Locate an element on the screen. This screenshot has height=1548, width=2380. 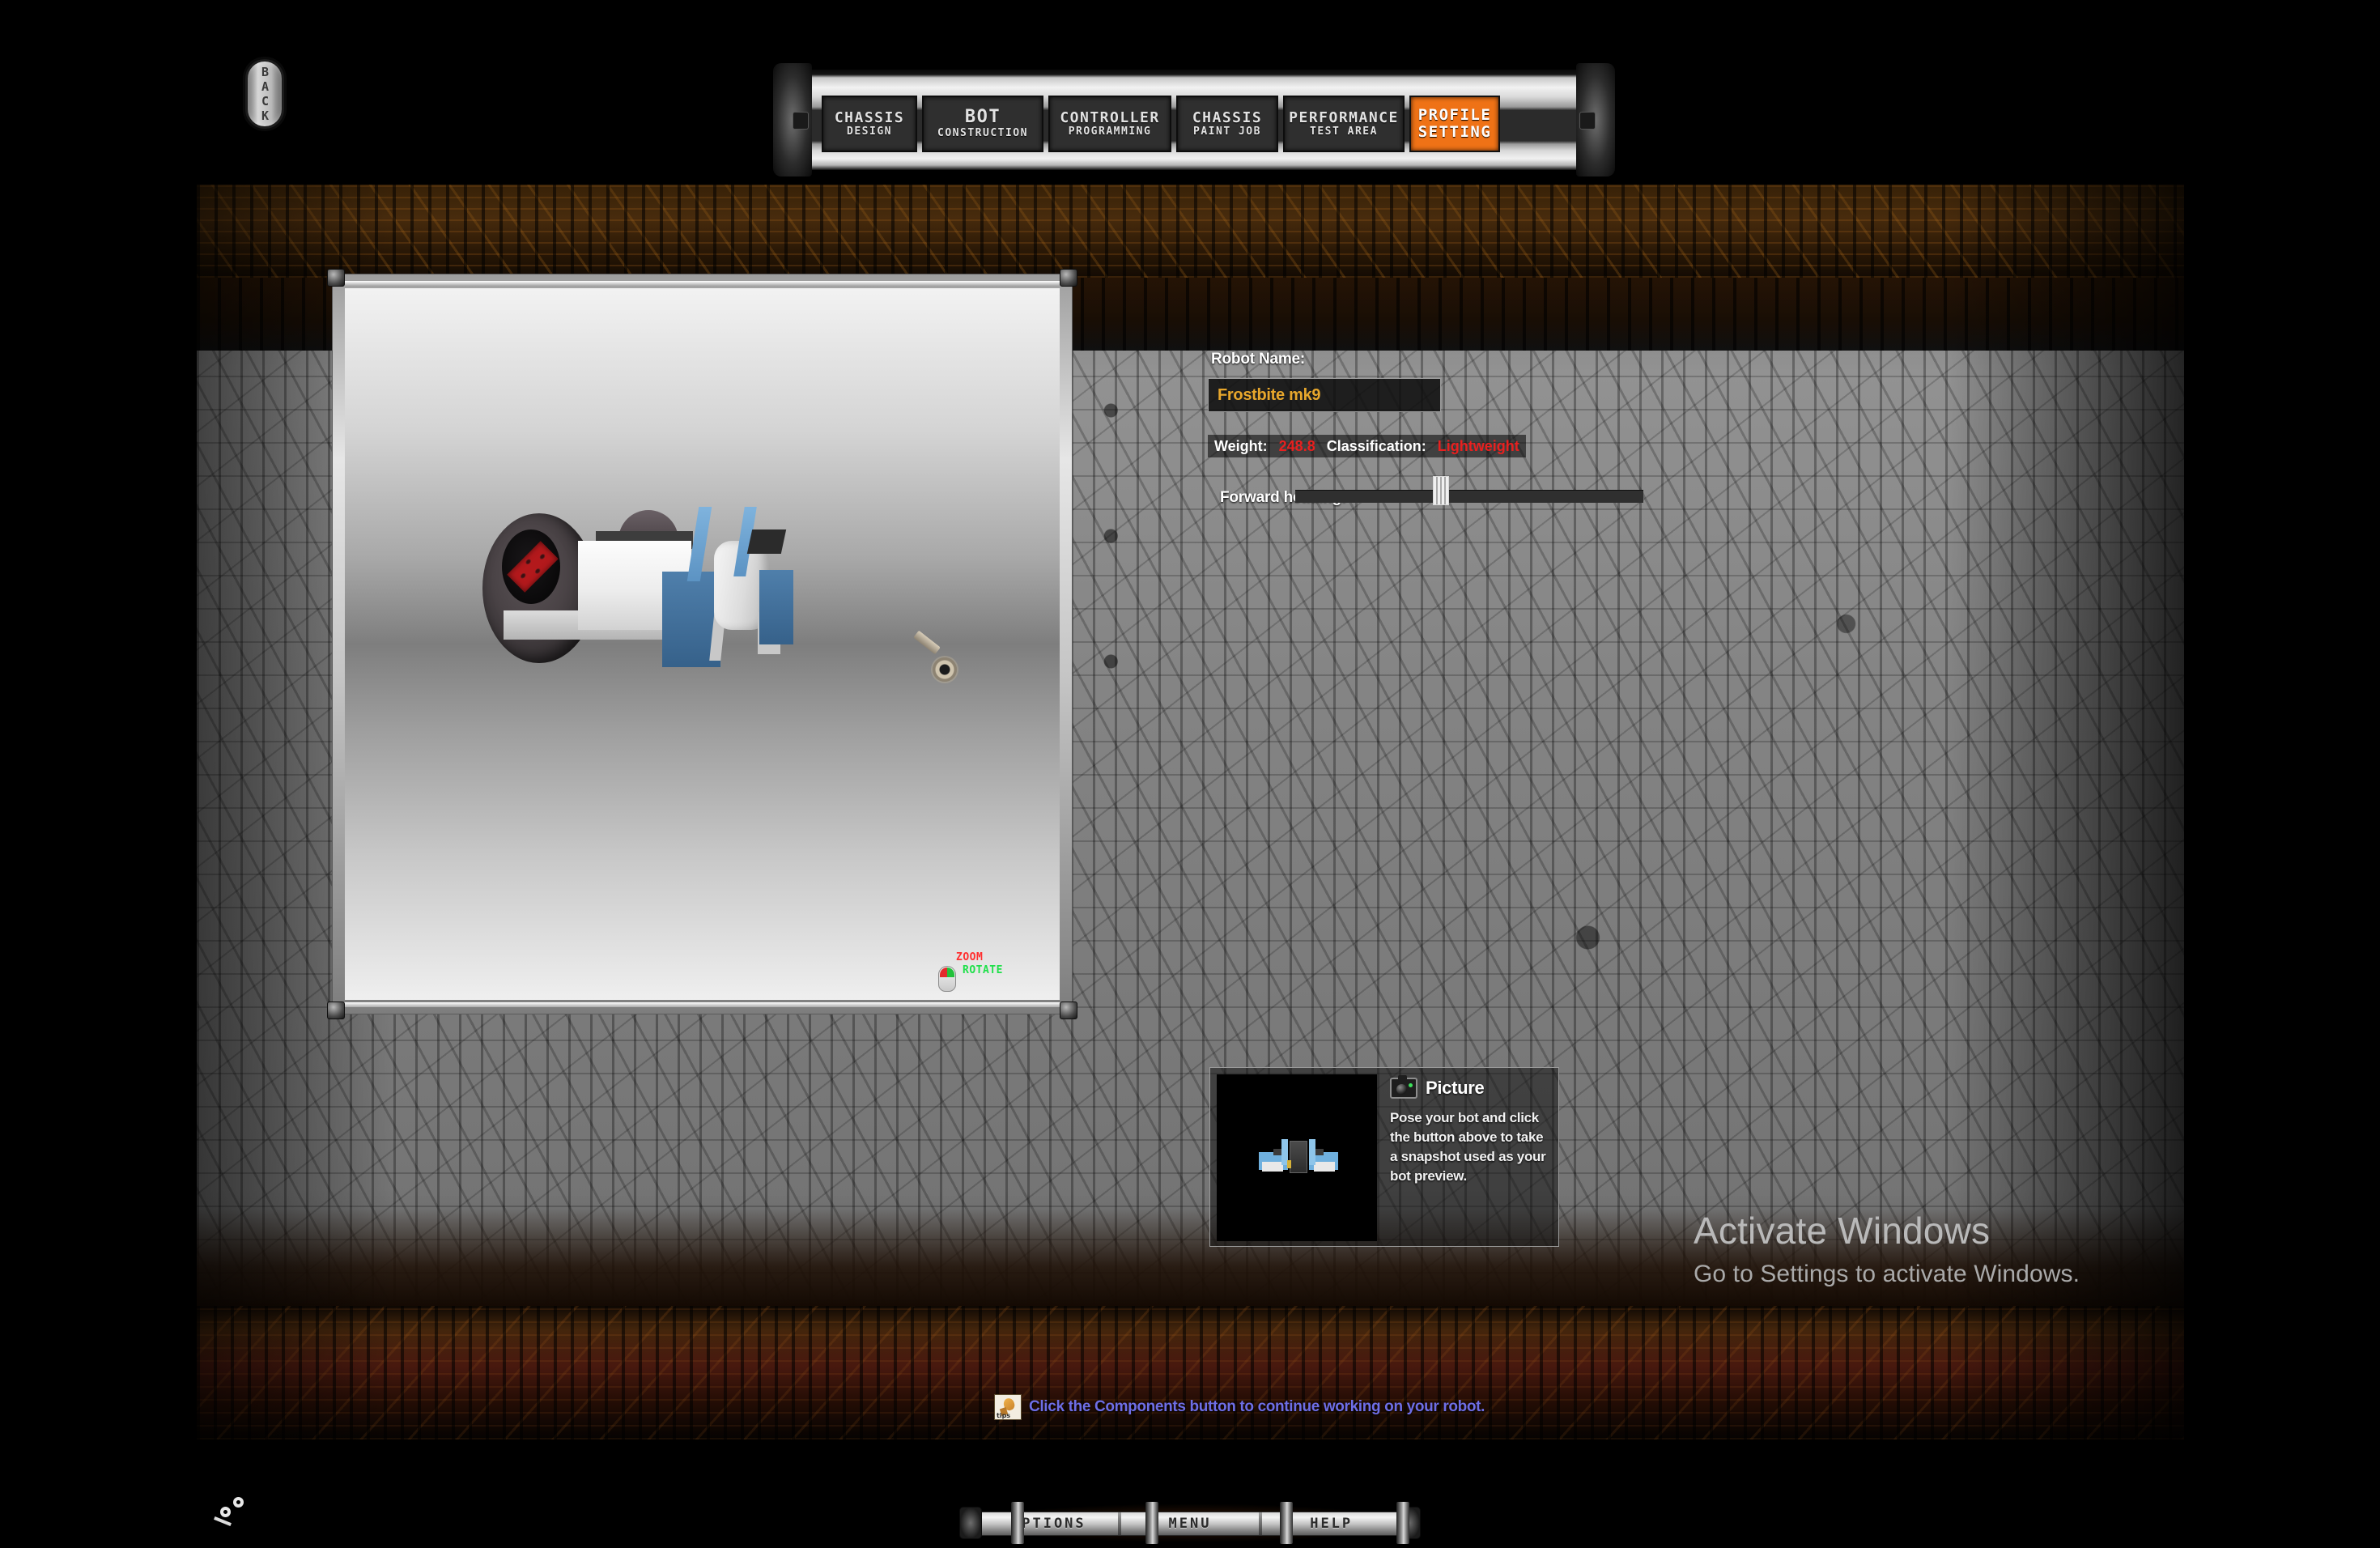
bot-preview-thumbnail is located at coordinates (1297, 1157).